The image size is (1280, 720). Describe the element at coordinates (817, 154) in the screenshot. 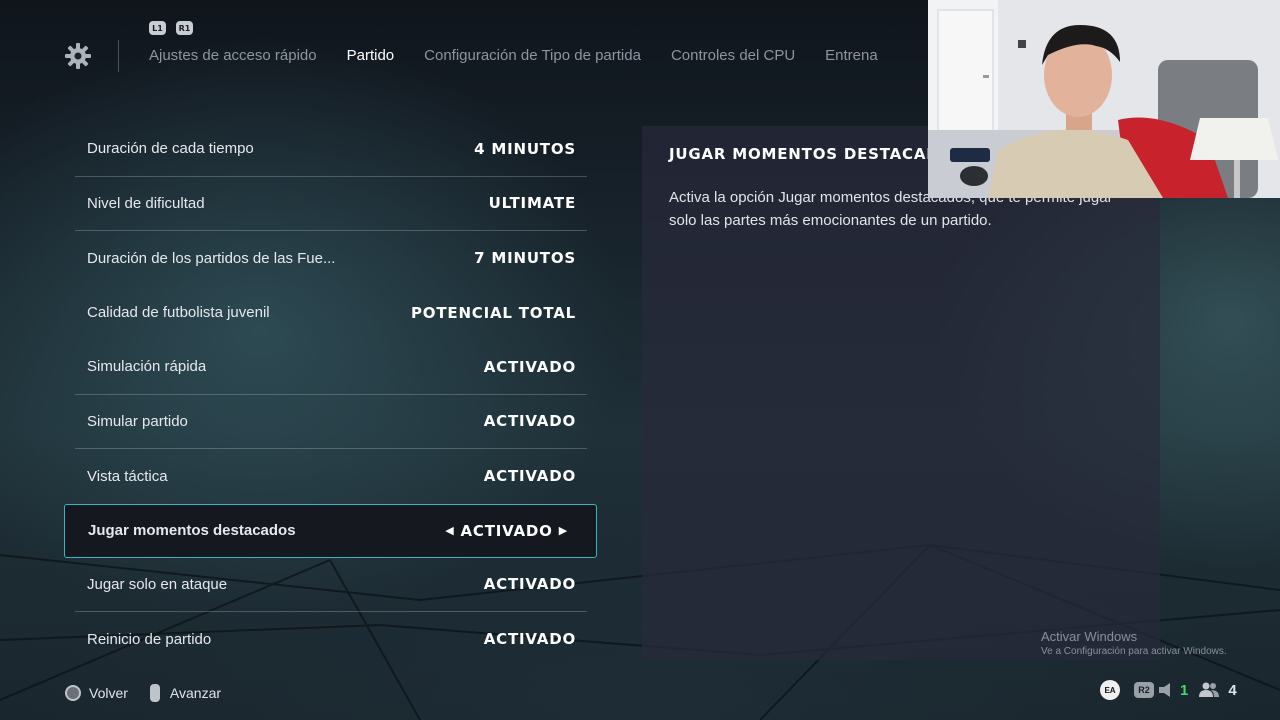

I see `description-title: JUGAR MOMENTOS DESTACADOS` at that location.